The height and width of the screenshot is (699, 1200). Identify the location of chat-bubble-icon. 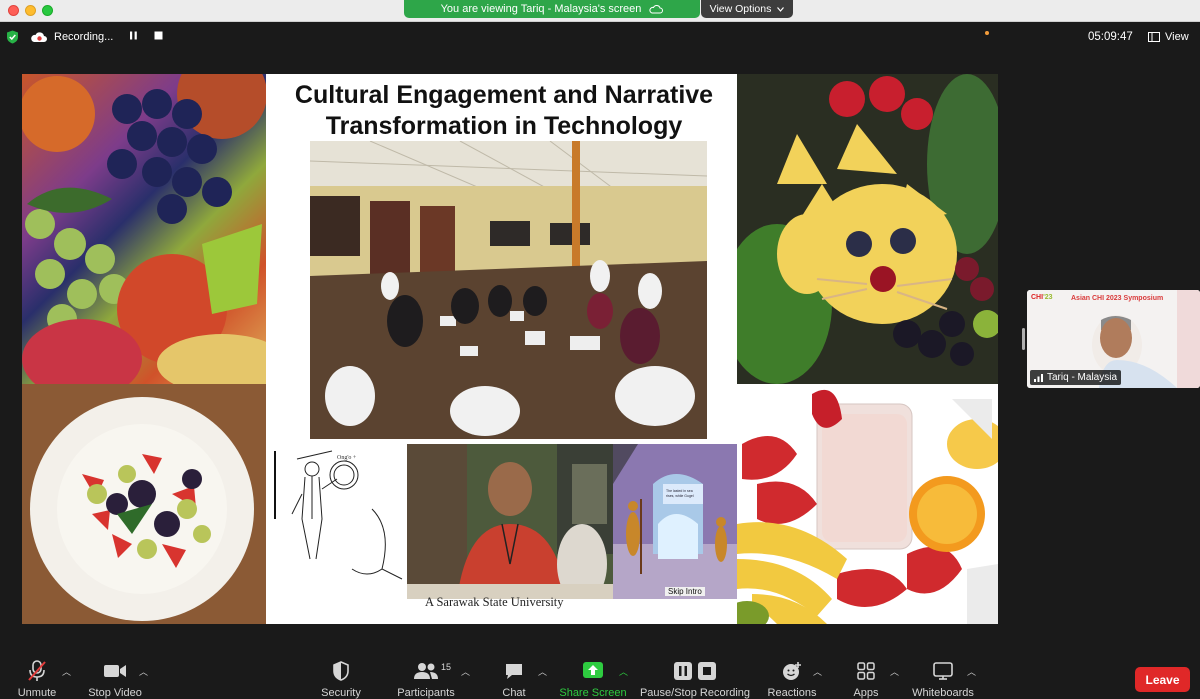
(514, 671).